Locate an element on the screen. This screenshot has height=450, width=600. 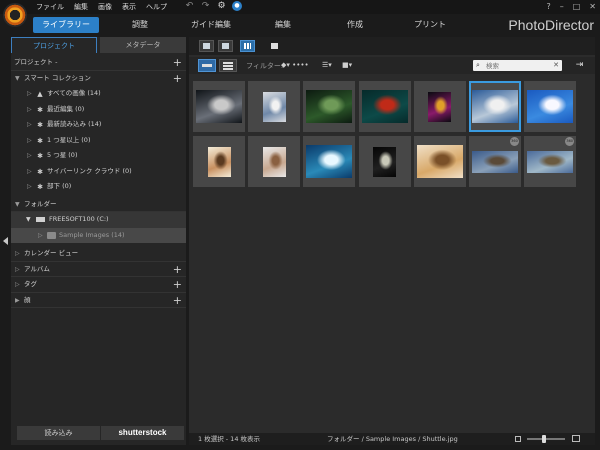
tag-header: ▷ タグ + is located at coordinates (98, 285).